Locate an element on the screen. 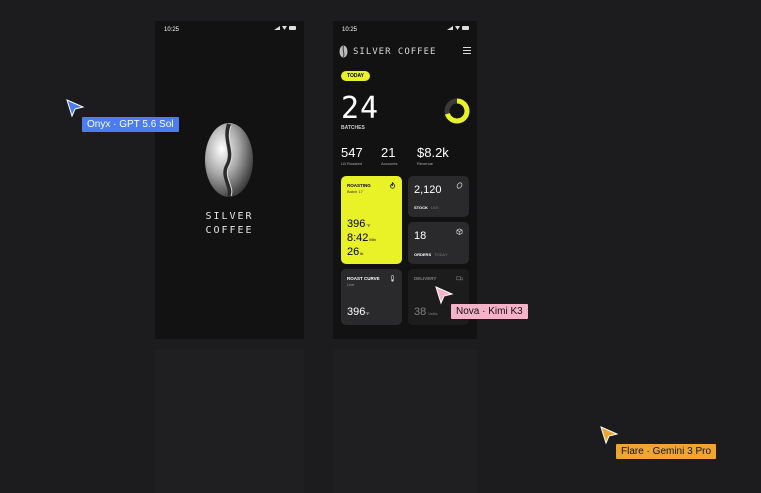 This screenshot has height=493, width=761. thermometer-icon is located at coordinates (392, 278).